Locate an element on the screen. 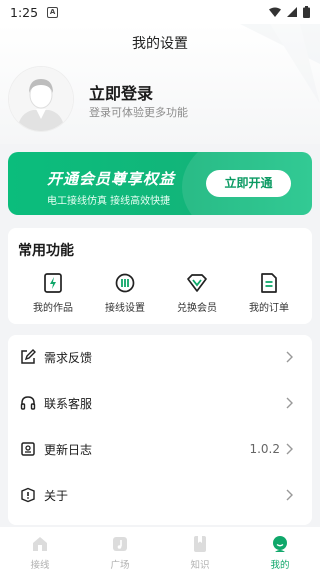 This screenshot has height=573, width=320. avatar is located at coordinates (41, 99).